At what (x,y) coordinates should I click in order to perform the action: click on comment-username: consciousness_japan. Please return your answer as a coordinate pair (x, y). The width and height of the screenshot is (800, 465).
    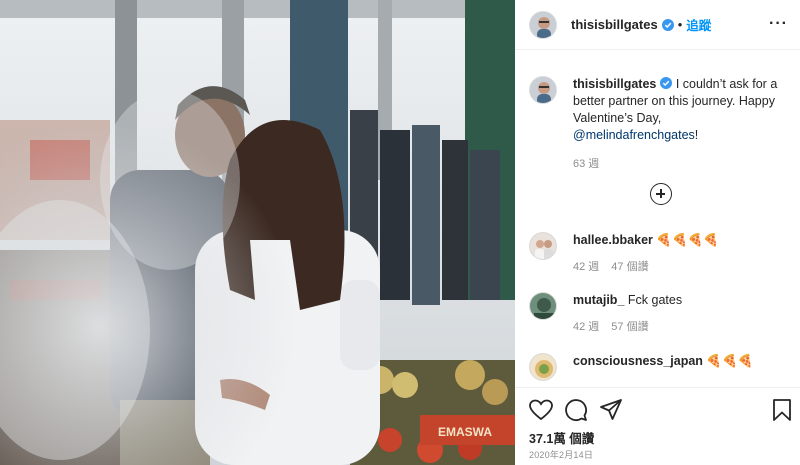
    Looking at the image, I should click on (638, 361).